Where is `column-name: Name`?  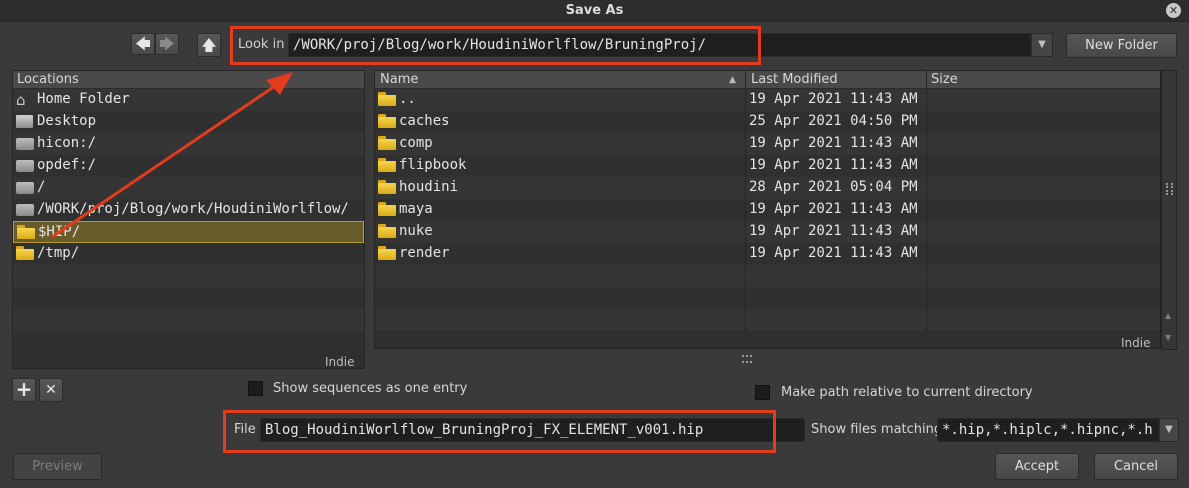 column-name: Name is located at coordinates (399, 80).